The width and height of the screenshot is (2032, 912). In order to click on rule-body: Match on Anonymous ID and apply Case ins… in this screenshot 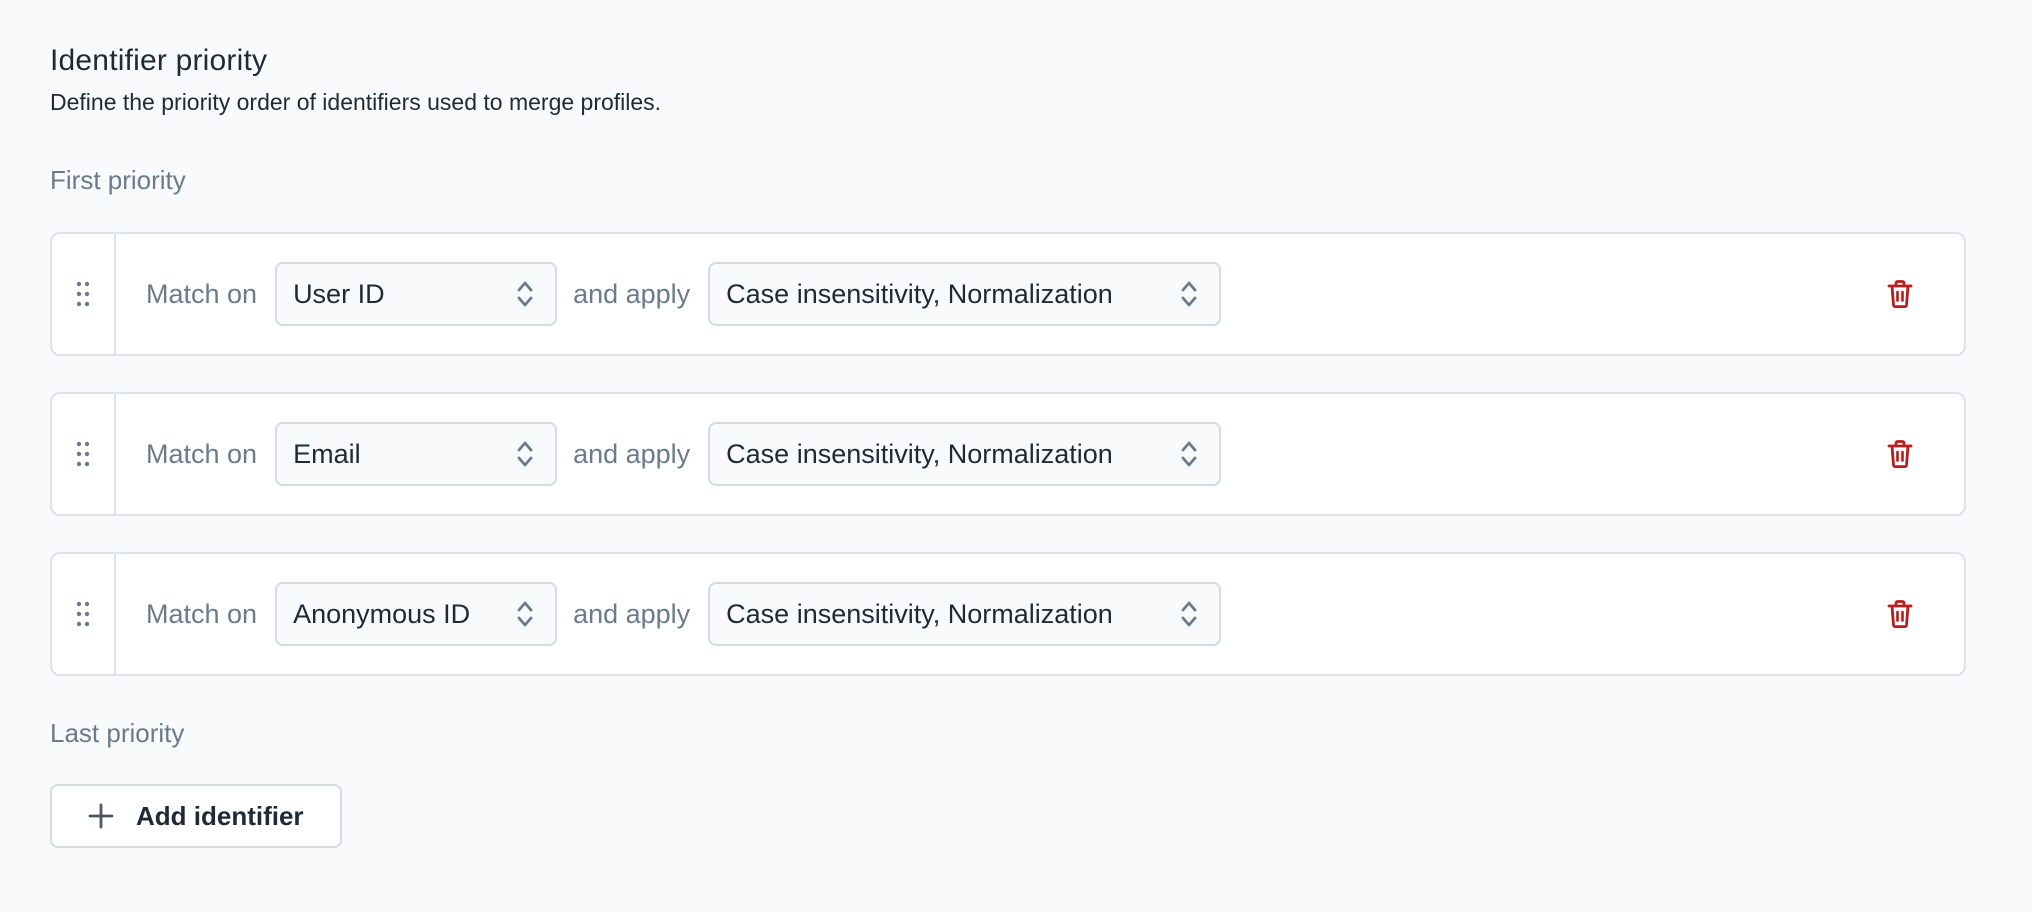, I will do `click(1040, 614)`.